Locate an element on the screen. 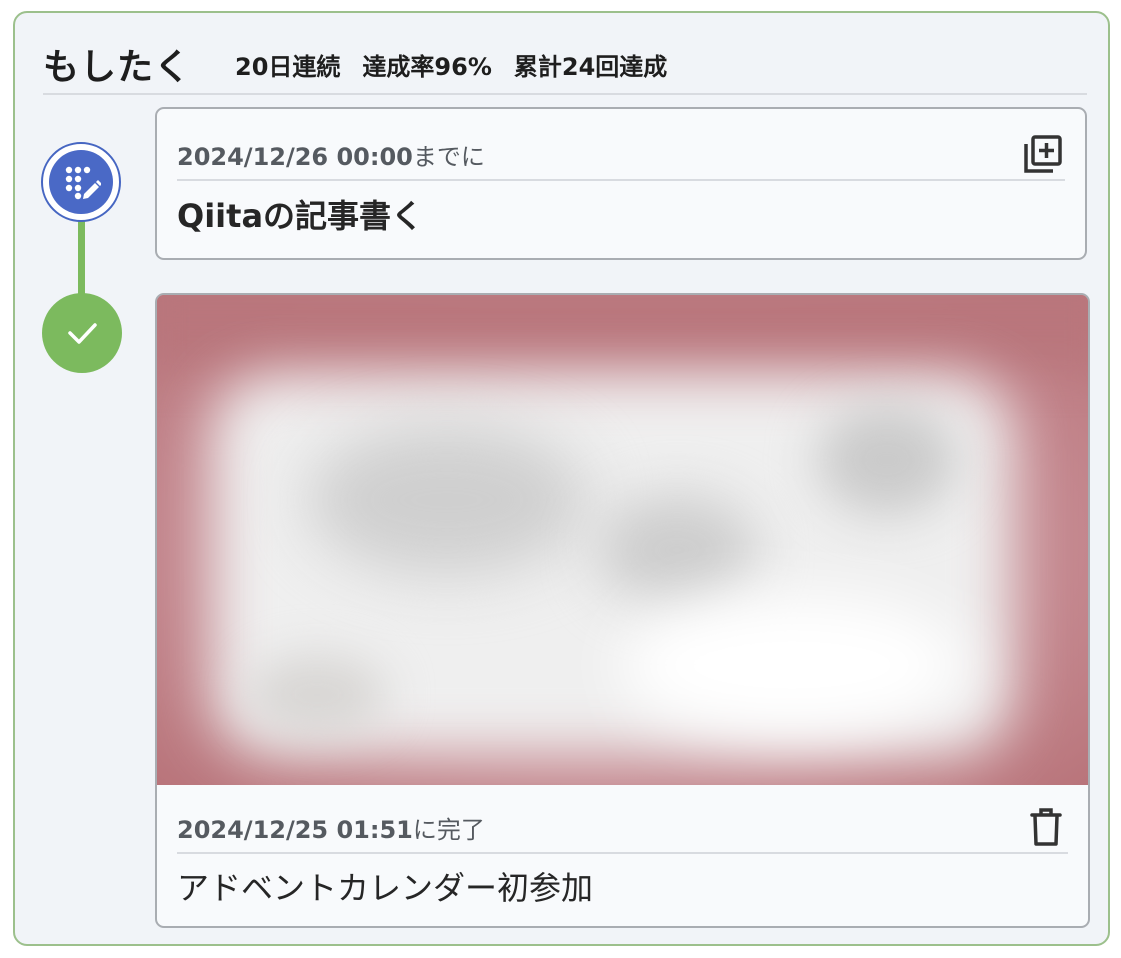  total-stat: 累計24回達成 is located at coordinates (590, 66).